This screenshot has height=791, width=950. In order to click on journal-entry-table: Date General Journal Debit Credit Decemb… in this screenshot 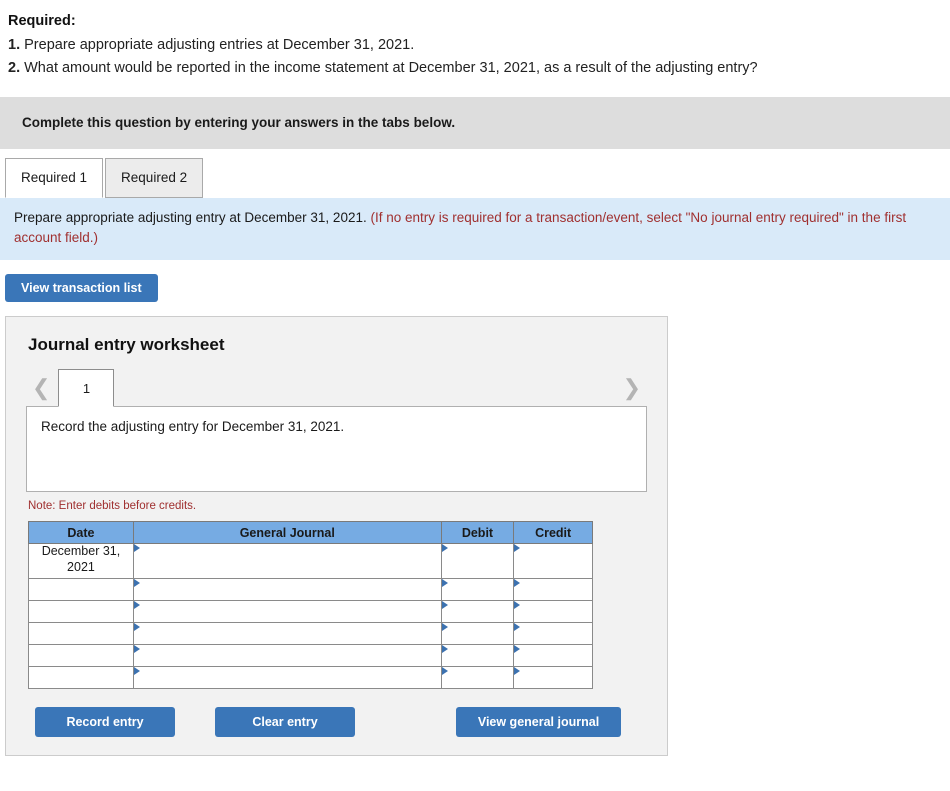, I will do `click(310, 605)`.